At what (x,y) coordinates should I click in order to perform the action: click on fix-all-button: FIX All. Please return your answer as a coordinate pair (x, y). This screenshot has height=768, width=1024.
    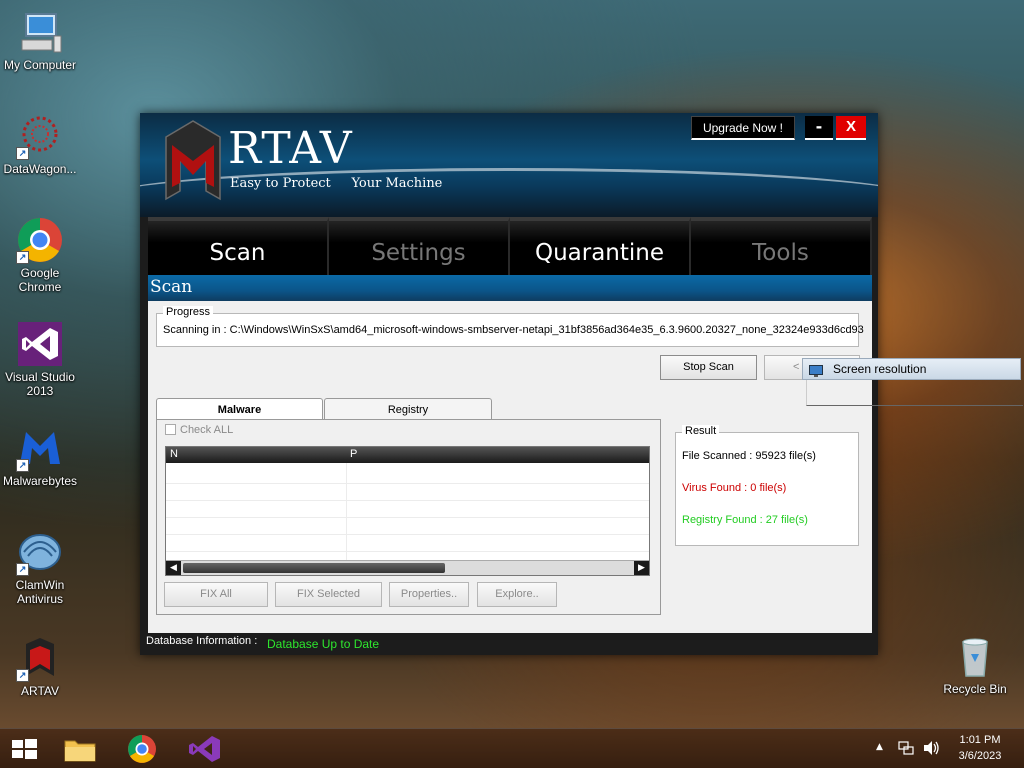
    Looking at the image, I should click on (216, 594).